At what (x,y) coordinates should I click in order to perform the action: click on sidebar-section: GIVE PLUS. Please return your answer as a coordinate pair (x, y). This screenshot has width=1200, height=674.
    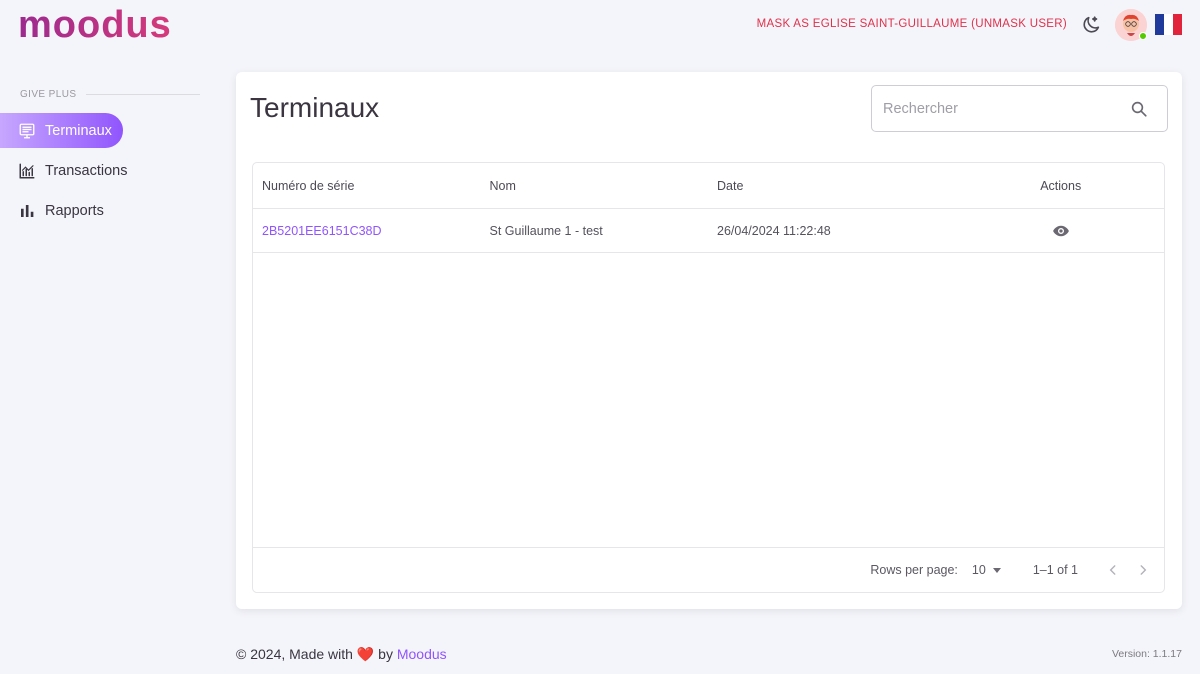
    Looking at the image, I should click on (105, 94).